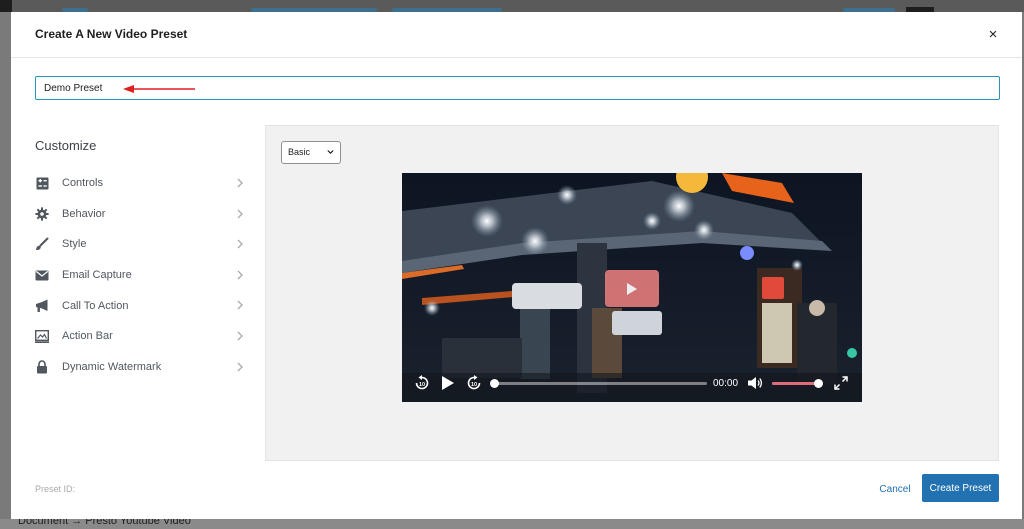  Describe the element at coordinates (494, 383) in the screenshot. I see `progress-handle` at that location.